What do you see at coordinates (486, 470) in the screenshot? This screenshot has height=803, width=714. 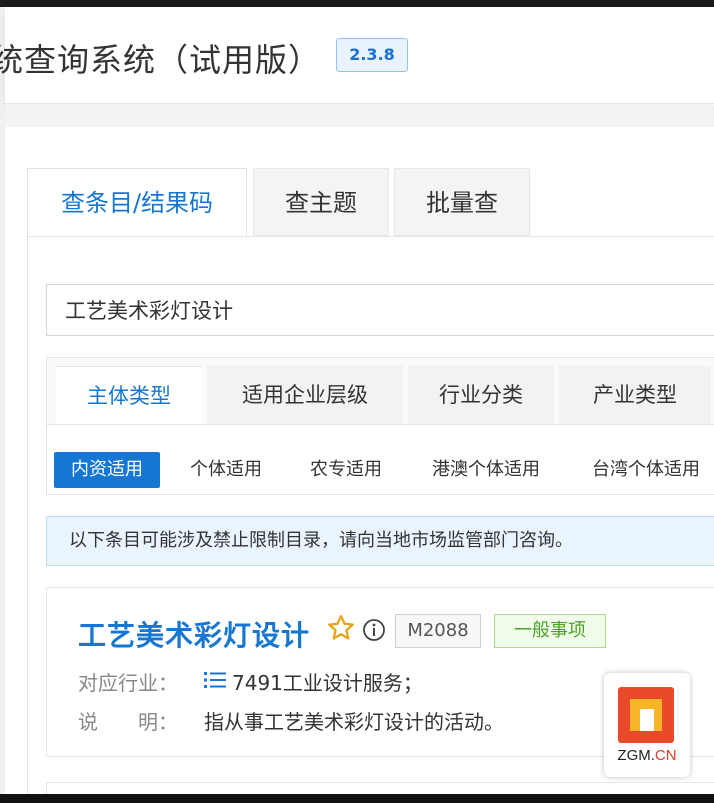 I see `filter-hk-macau: 港澳个体适用` at bounding box center [486, 470].